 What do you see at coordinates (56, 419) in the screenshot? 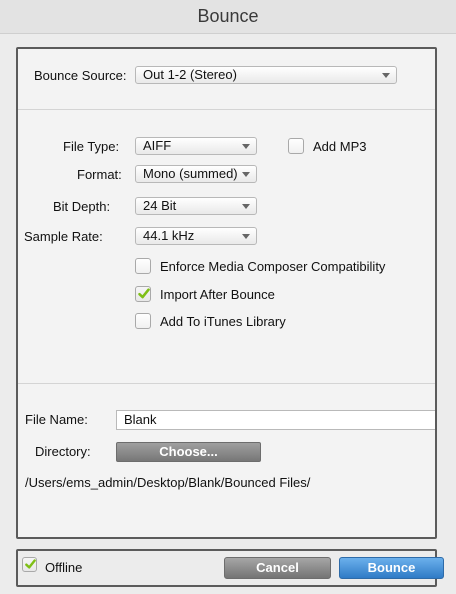
I see `file-name-label: File Name:` at bounding box center [56, 419].